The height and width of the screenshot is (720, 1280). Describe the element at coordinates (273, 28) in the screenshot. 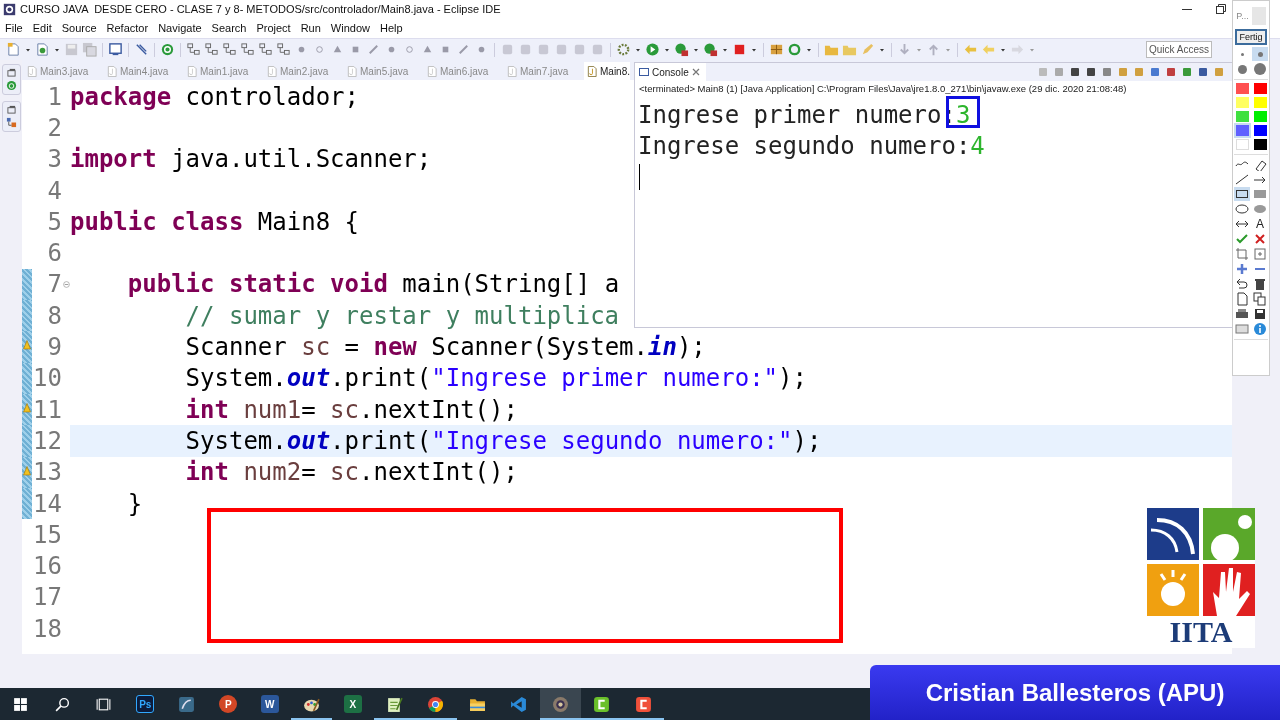

I see `menu-item: Project` at that location.